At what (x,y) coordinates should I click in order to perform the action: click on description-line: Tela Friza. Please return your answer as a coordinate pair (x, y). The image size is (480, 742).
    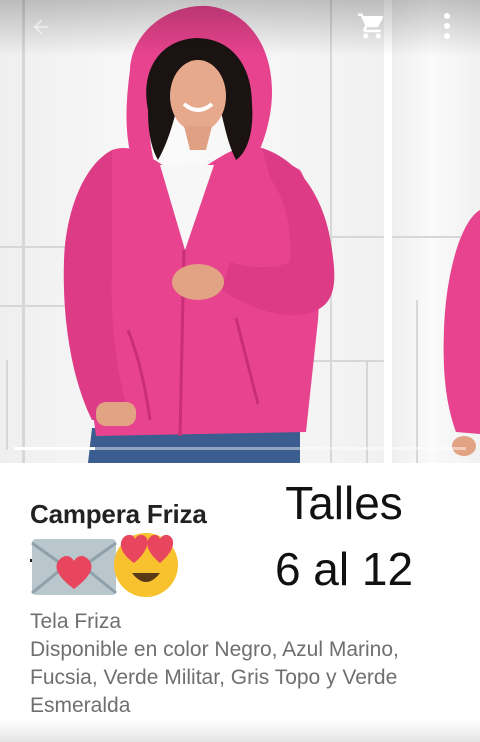
    Looking at the image, I should click on (76, 621).